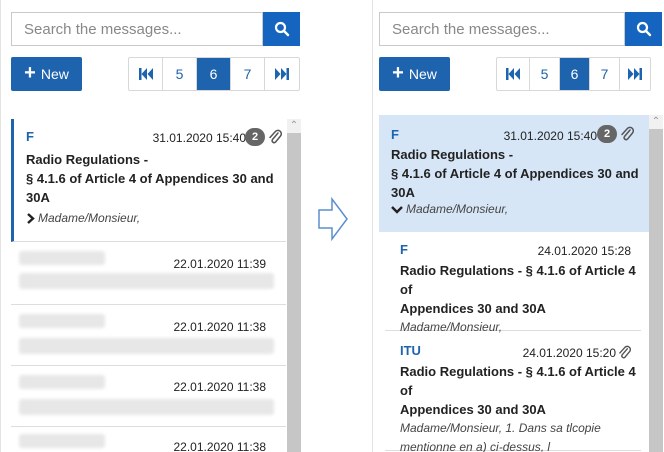  What do you see at coordinates (397, 209) in the screenshot?
I see `chevron-down-icon` at bounding box center [397, 209].